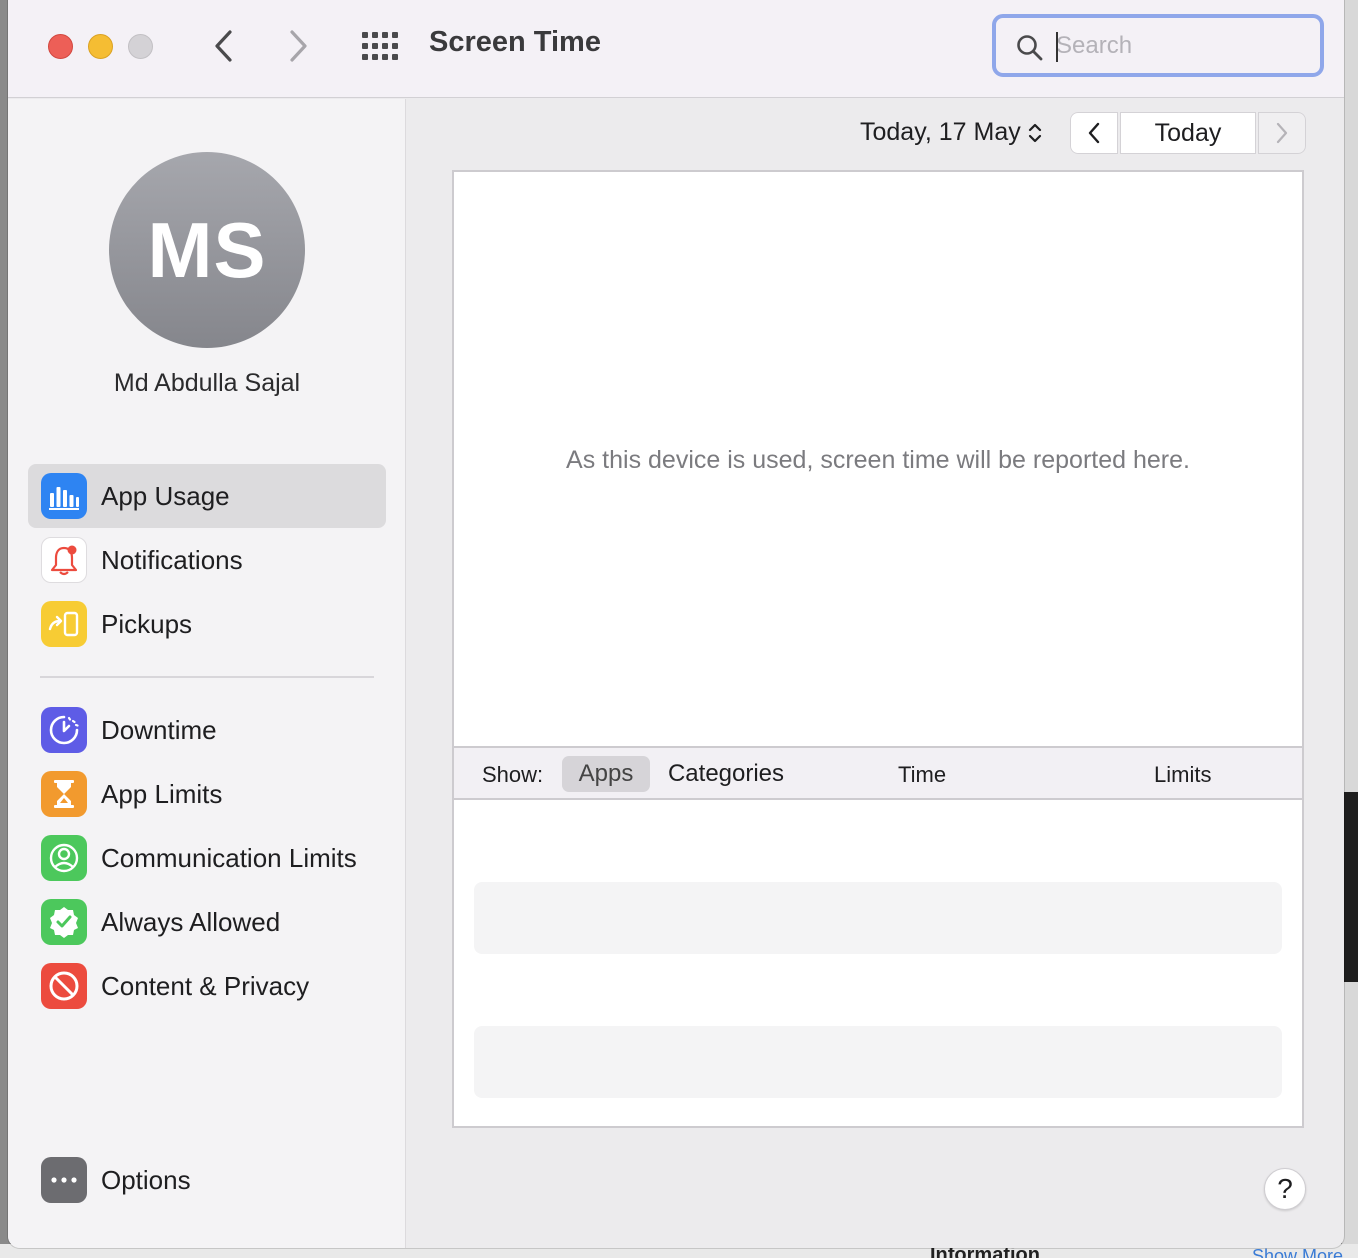  What do you see at coordinates (64, 496) in the screenshot?
I see `bar-chart-icon` at bounding box center [64, 496].